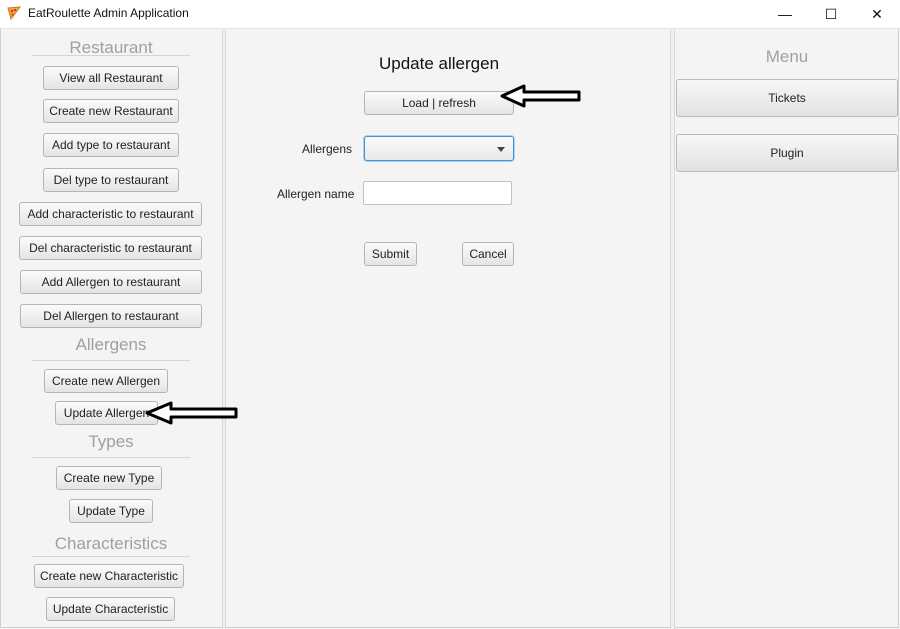  Describe the element at coordinates (439, 63) in the screenshot. I see `page-title: Update allergen` at that location.